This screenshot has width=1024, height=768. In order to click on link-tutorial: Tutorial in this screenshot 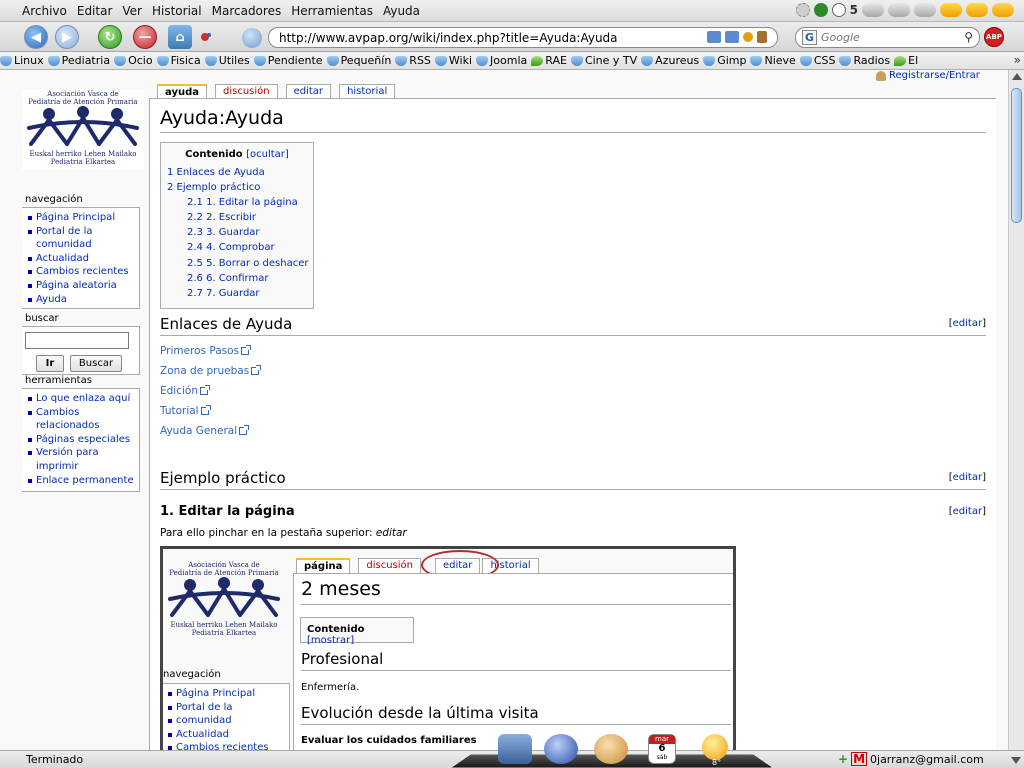, I will do `click(185, 411)`.